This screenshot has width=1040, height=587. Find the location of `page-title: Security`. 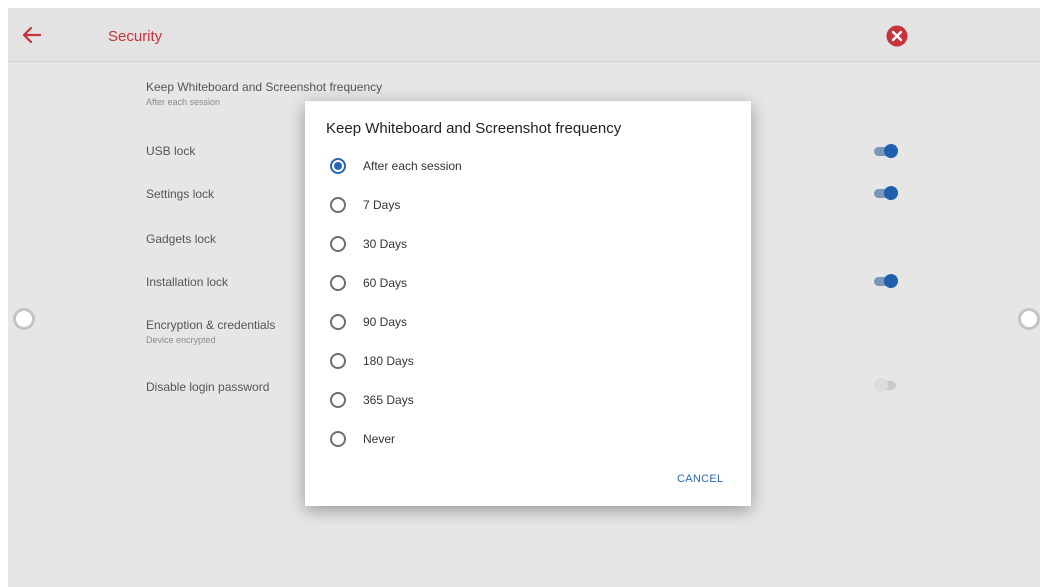

page-title: Security is located at coordinates (135, 36).